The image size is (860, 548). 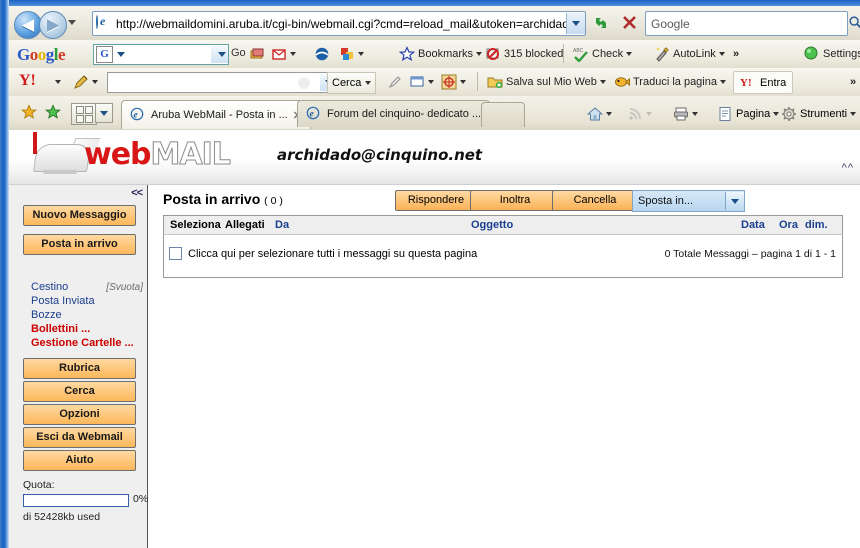 I want to click on sidebar-folder-label: Posta Inviata, so click(x=63, y=301).